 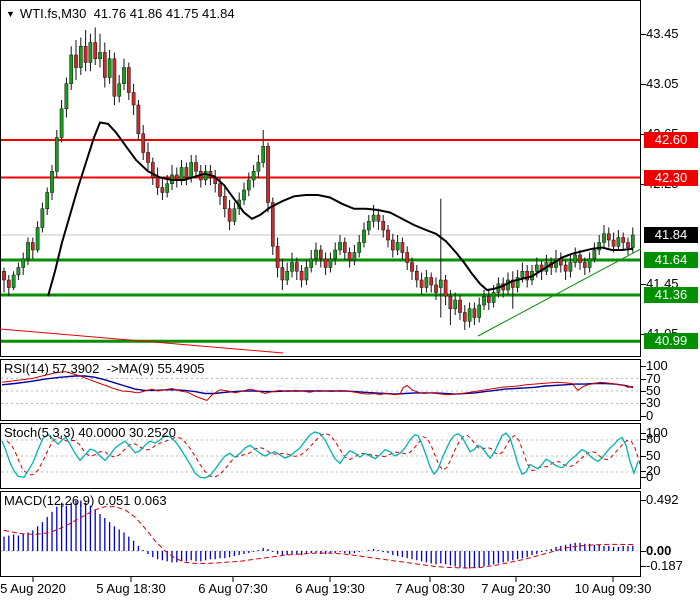 What do you see at coordinates (671, 295) in the screenshot?
I see `price-badge: 41.36` at bounding box center [671, 295].